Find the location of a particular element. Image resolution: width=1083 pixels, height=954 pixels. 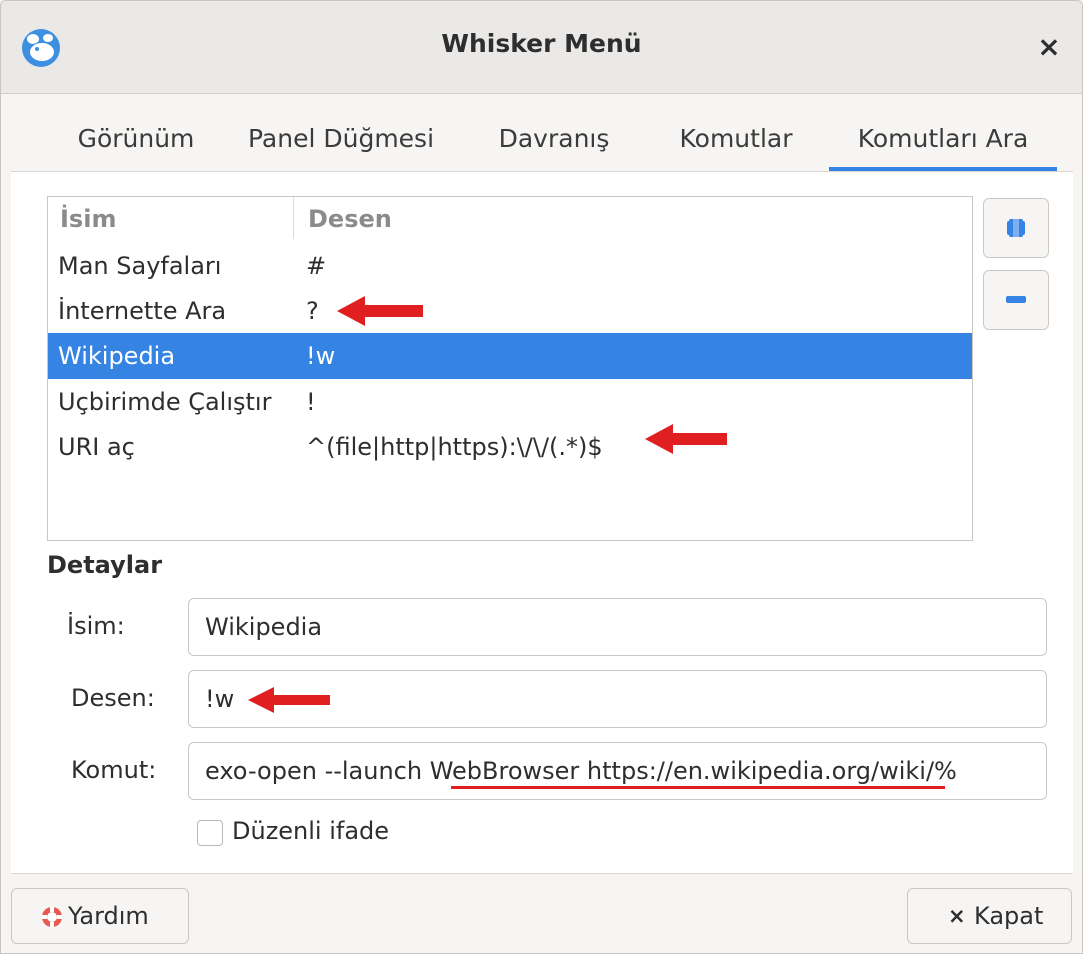

regex-checkbox is located at coordinates (210, 833).